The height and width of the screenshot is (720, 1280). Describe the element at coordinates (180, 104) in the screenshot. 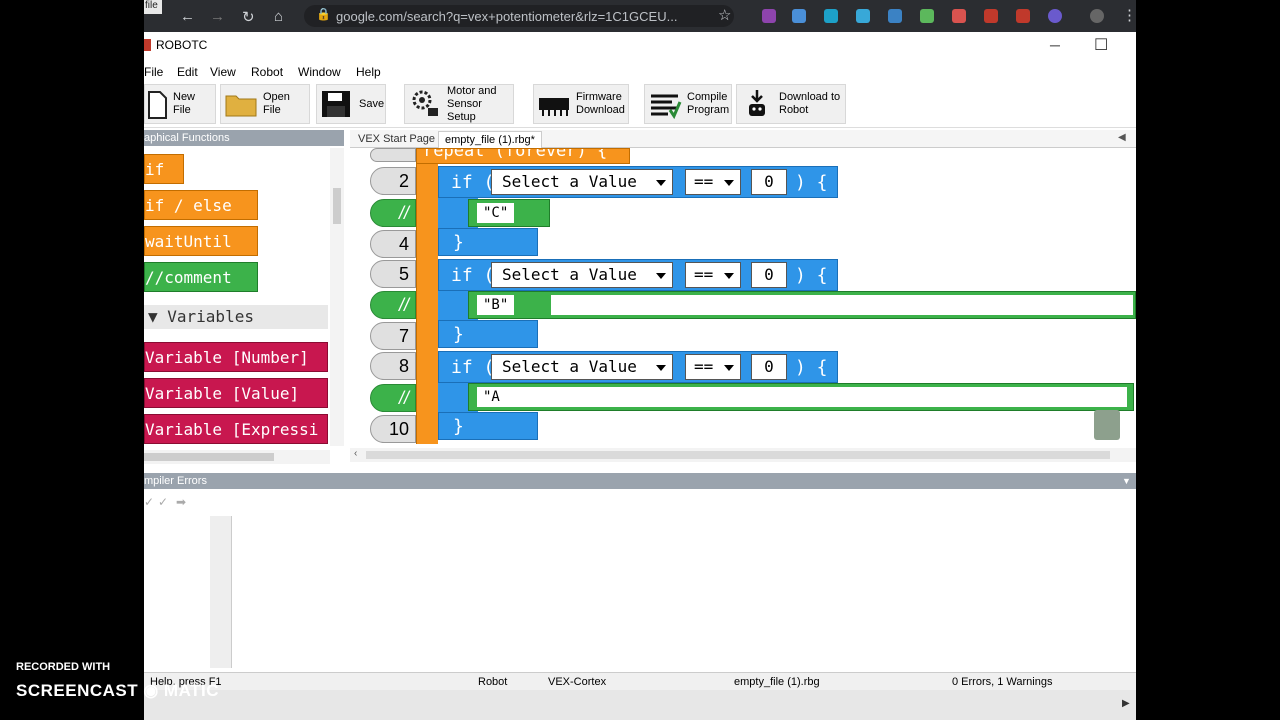

I see `new-file-button: New File` at that location.